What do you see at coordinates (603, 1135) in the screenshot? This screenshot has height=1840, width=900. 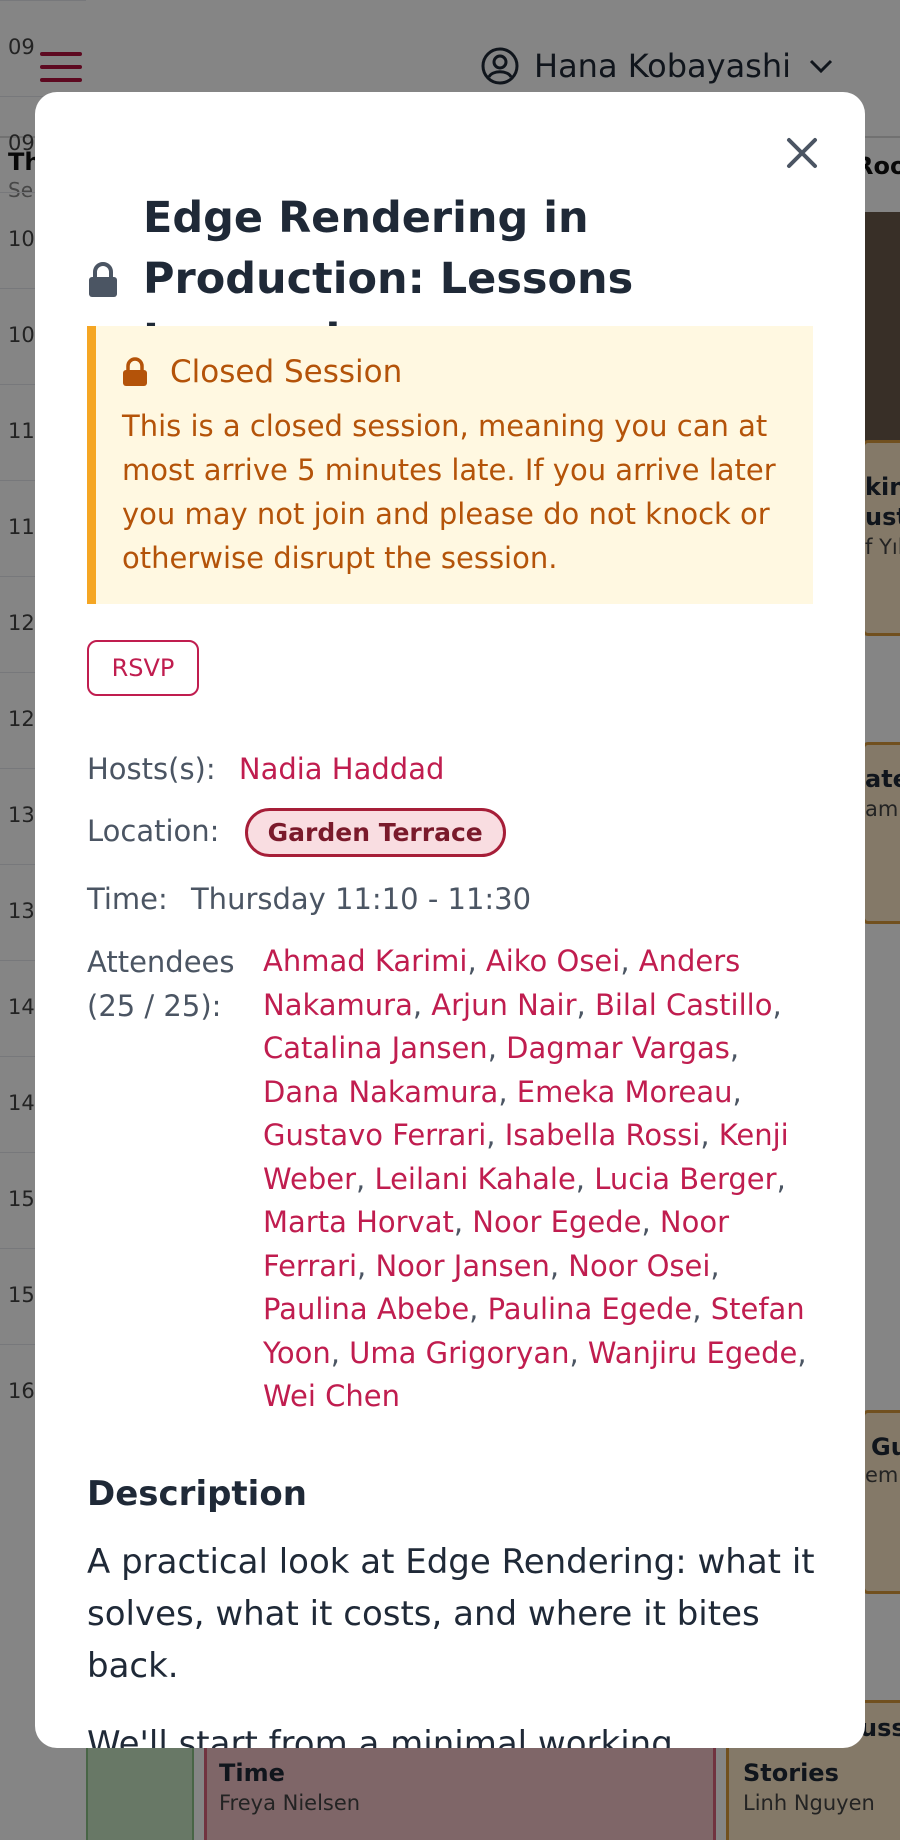 I see `attendee-link: Isabella Rossi` at bounding box center [603, 1135].